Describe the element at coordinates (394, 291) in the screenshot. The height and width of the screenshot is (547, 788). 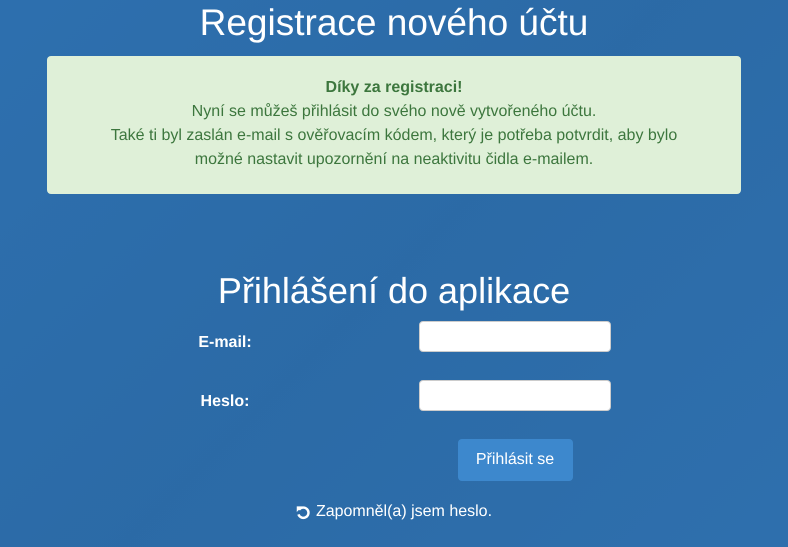
I see `login-title: Přihlášení do aplikace` at that location.